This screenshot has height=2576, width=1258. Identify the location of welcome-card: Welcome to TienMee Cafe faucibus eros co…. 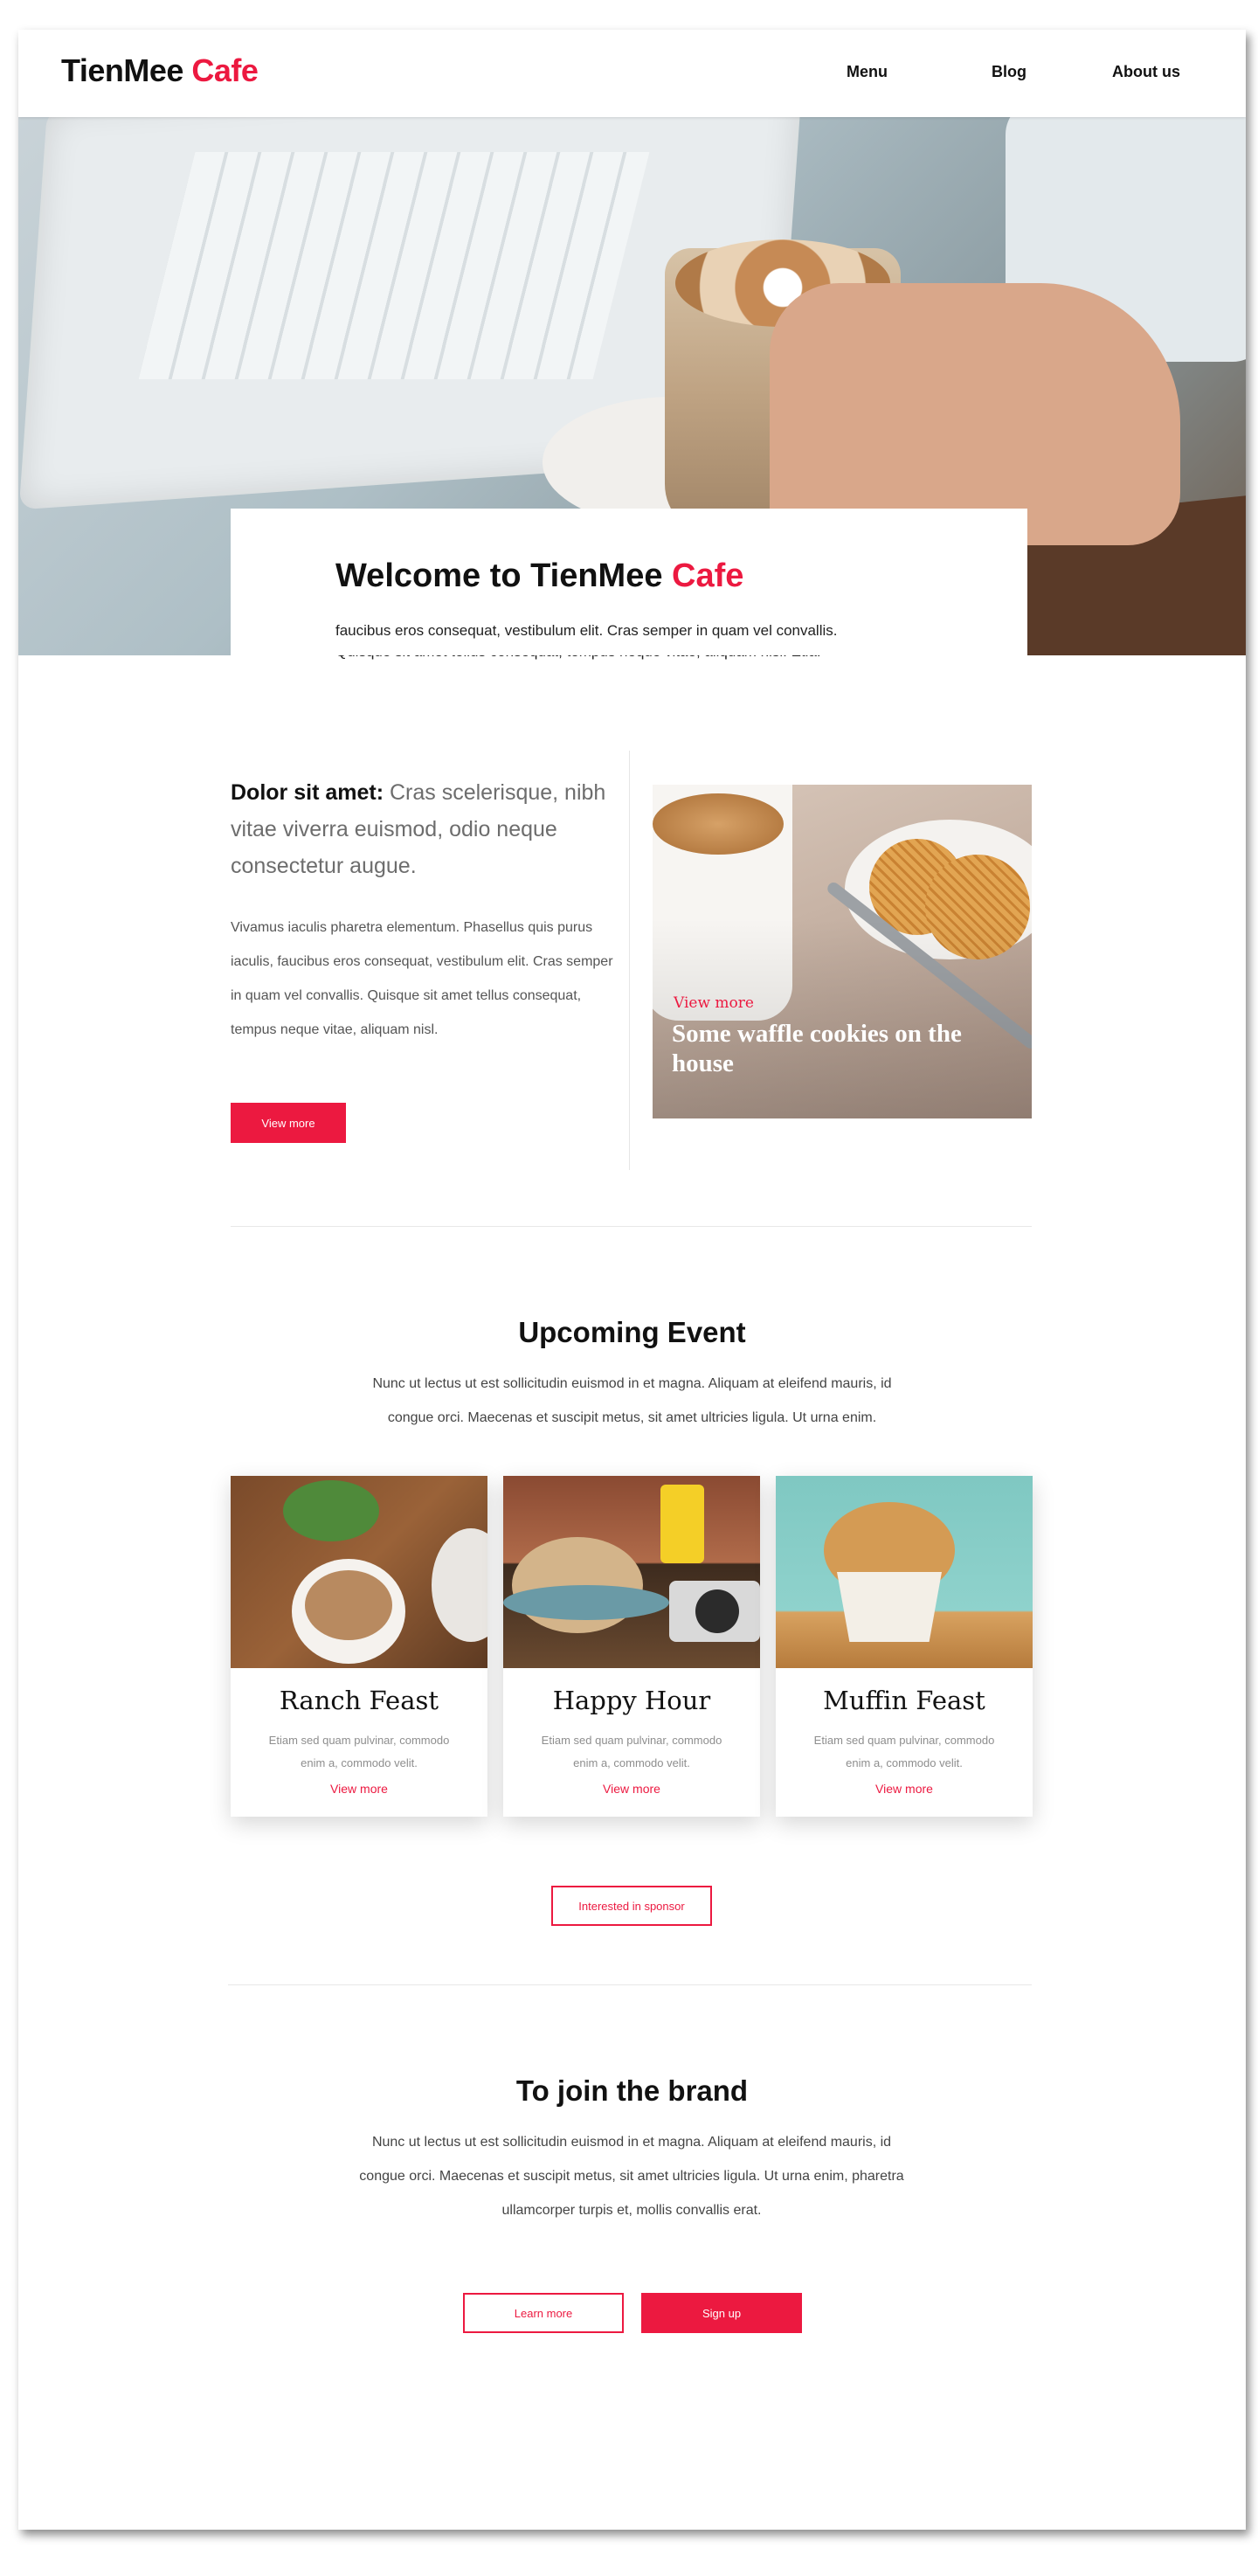
(629, 582).